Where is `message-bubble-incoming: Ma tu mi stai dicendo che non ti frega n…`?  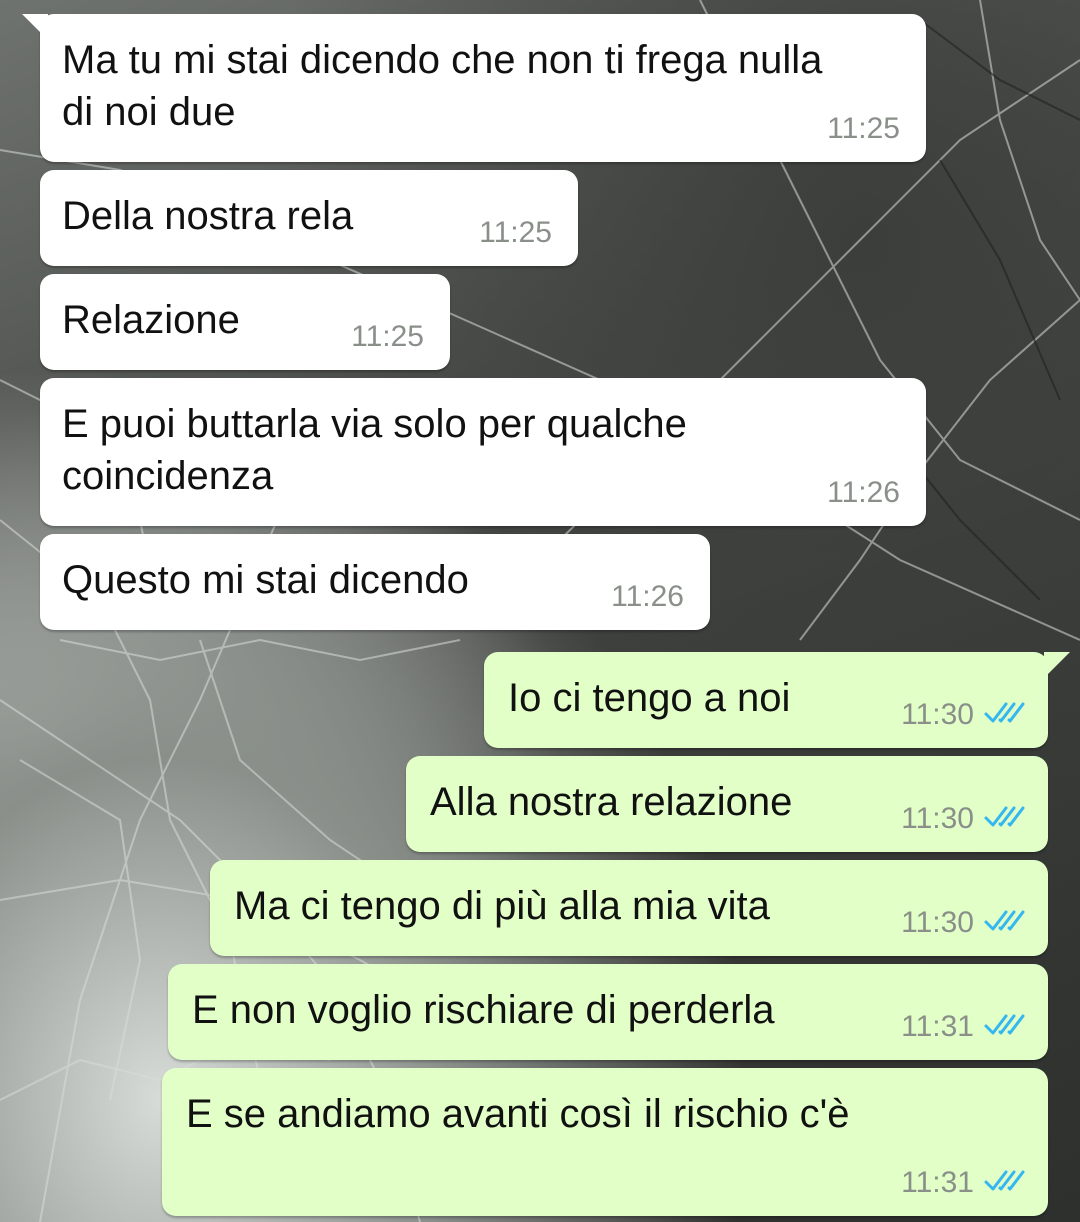 message-bubble-incoming: Ma tu mi stai dicendo che non ti frega n… is located at coordinates (474, 88).